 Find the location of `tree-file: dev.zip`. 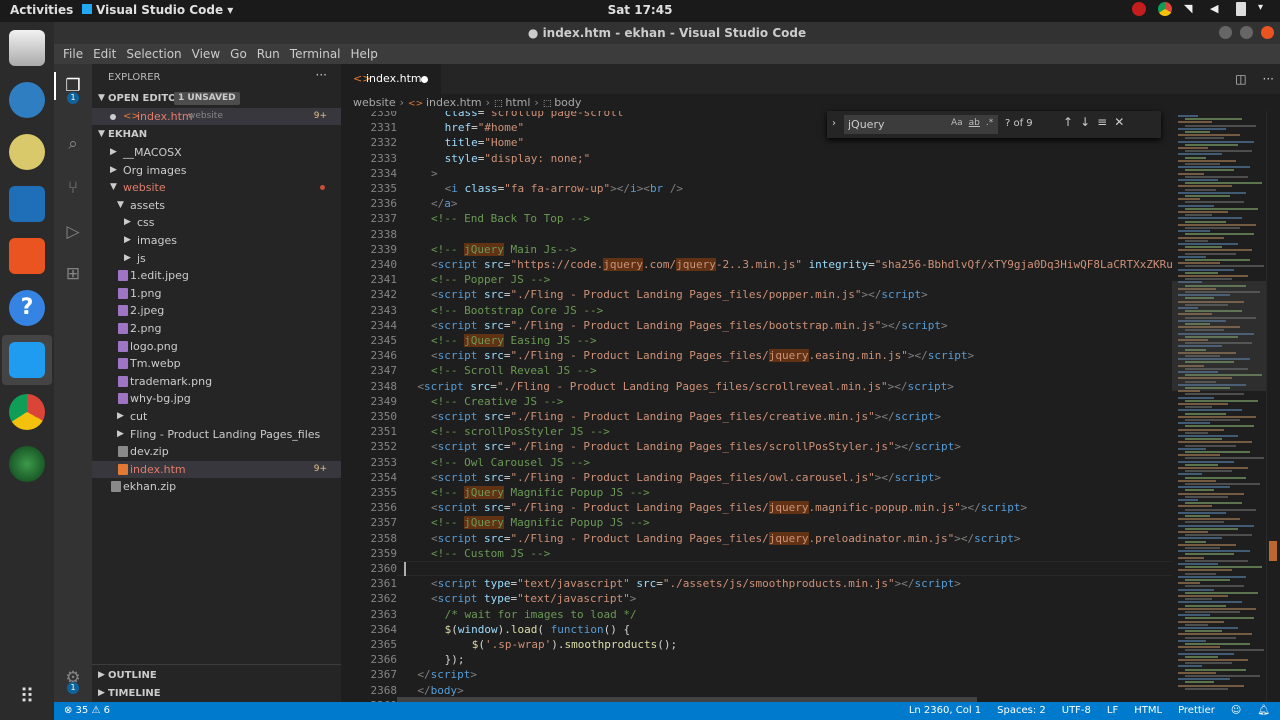

tree-file: dev.zip is located at coordinates (216, 451).